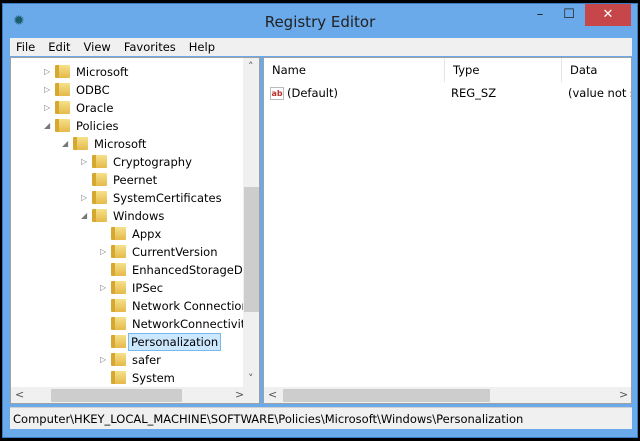 This screenshot has width=640, height=441. I want to click on maximize-button: ☐, so click(569, 15).